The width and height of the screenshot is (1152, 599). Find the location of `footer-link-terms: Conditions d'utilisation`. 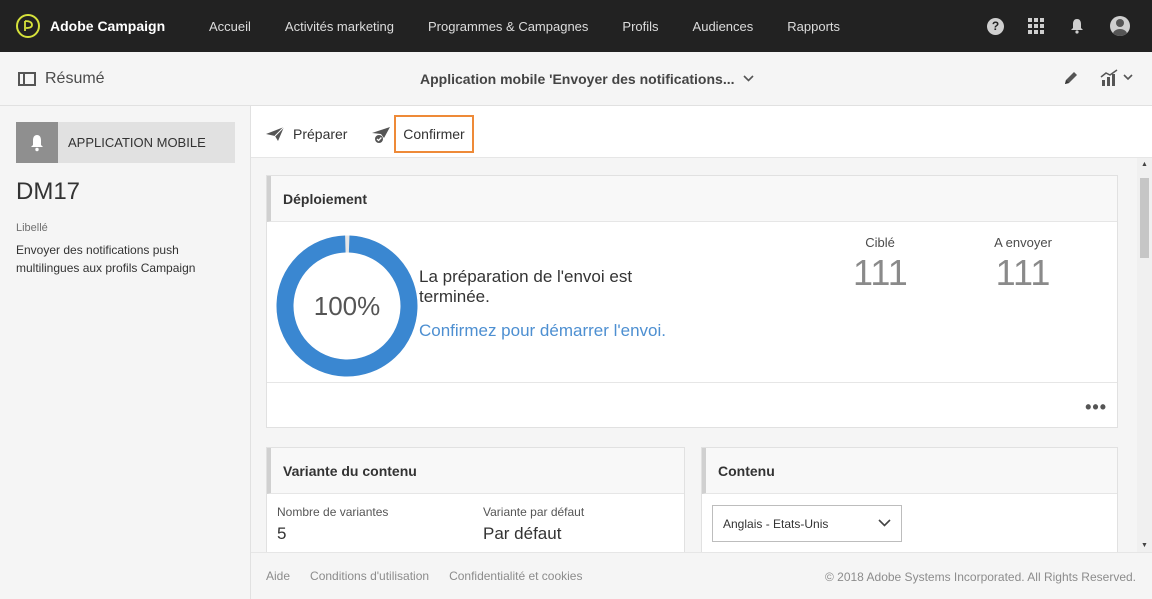

footer-link-terms: Conditions d'utilisation is located at coordinates (369, 576).